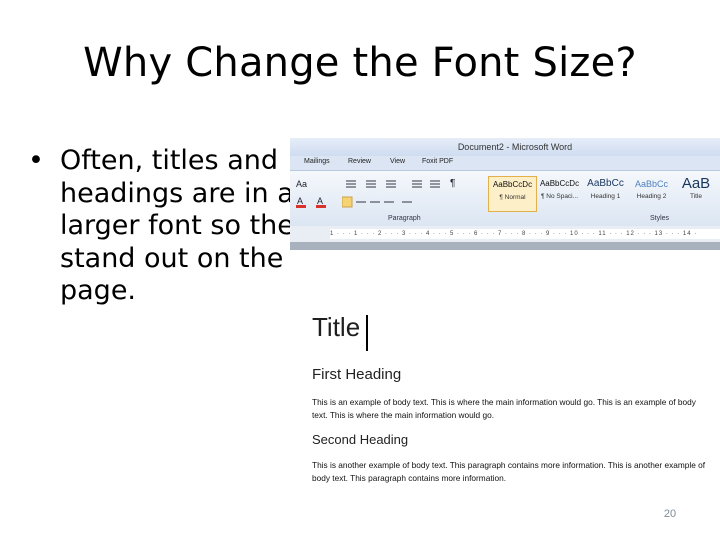  I want to click on document-title: Title, so click(336, 327).